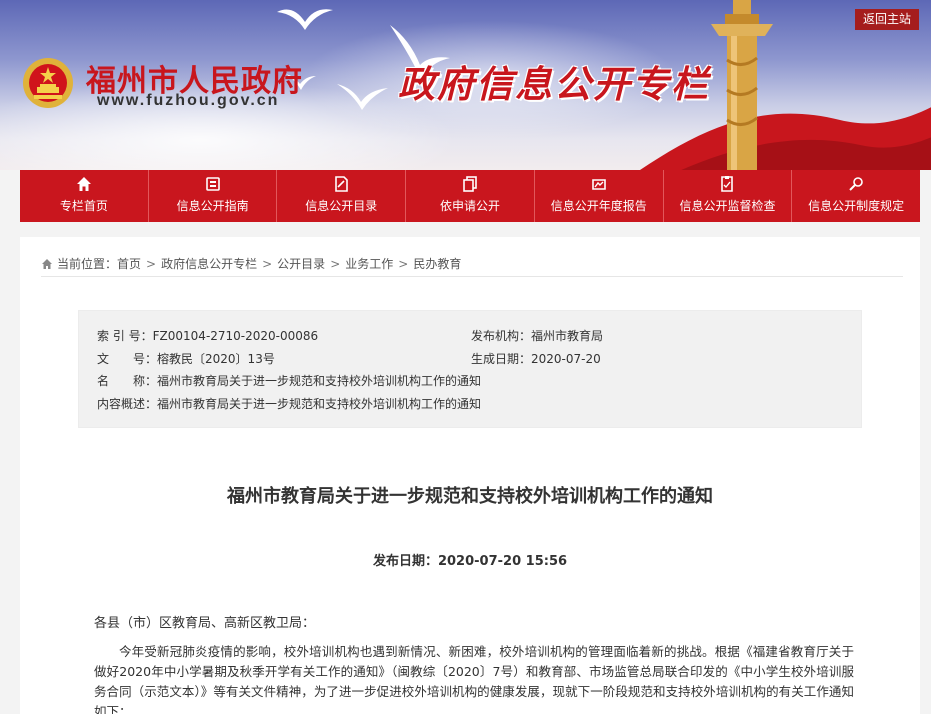  I want to click on meta-value: 2020-07-20, so click(566, 359).